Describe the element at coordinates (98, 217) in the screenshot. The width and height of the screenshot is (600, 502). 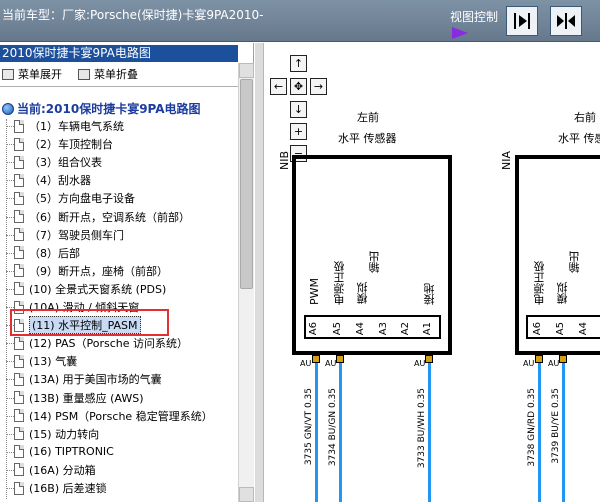
I see `tree-item: （6）断开点，空调系统（前部）` at that location.